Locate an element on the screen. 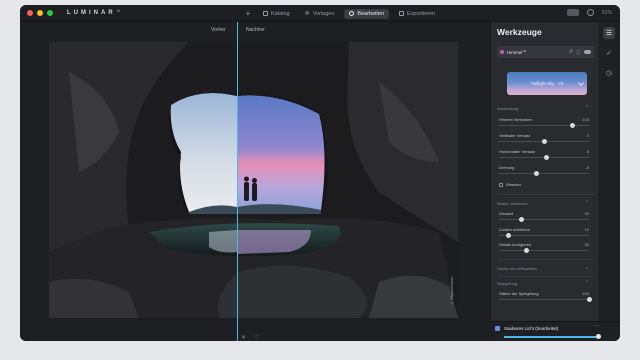 The height and width of the screenshot is (360, 640). chevron-up-icon: ⌃ is located at coordinates (587, 203).